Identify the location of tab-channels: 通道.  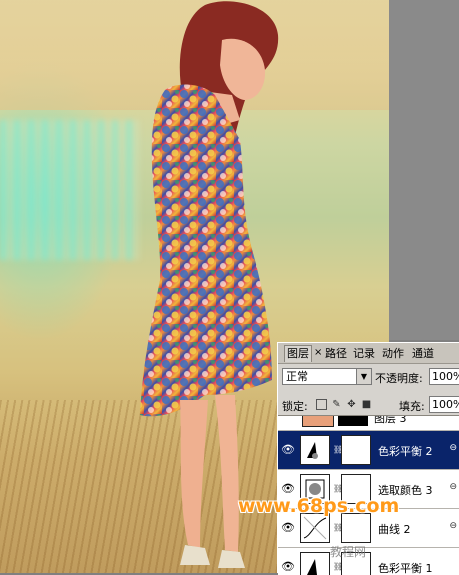
(423, 354).